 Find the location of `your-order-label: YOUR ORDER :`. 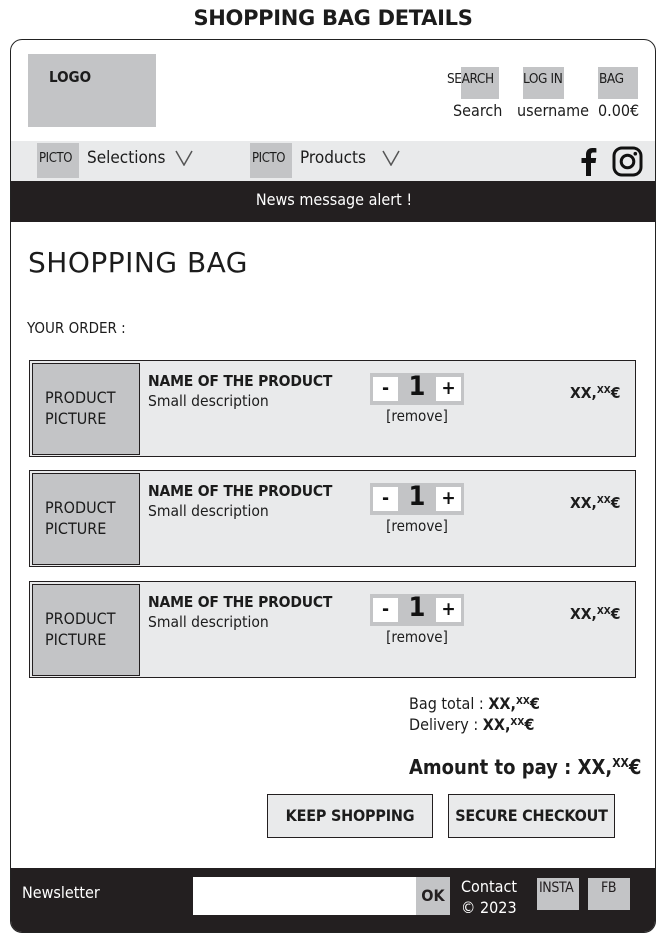

your-order-label: YOUR ORDER : is located at coordinates (76, 328).